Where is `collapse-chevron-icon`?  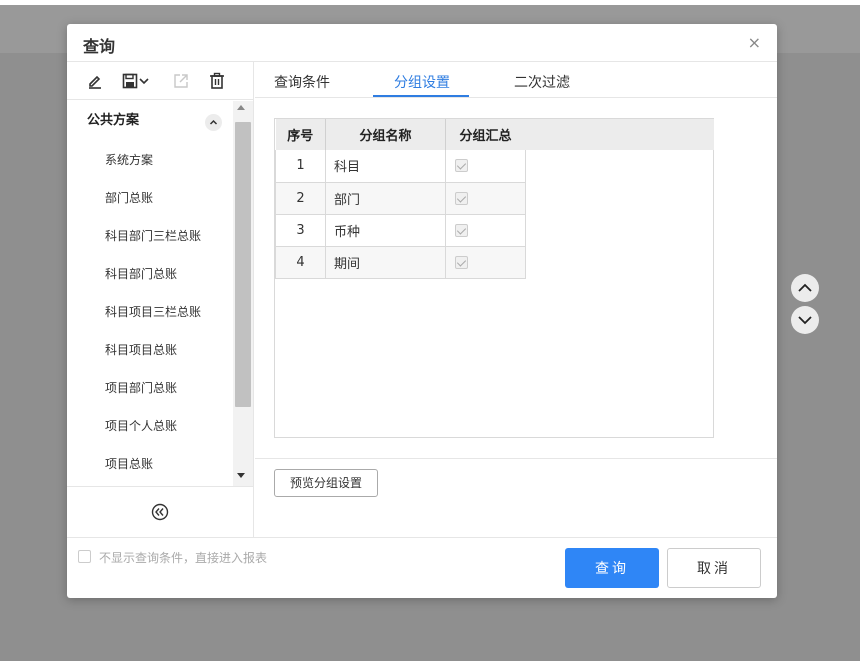 collapse-chevron-icon is located at coordinates (213, 122).